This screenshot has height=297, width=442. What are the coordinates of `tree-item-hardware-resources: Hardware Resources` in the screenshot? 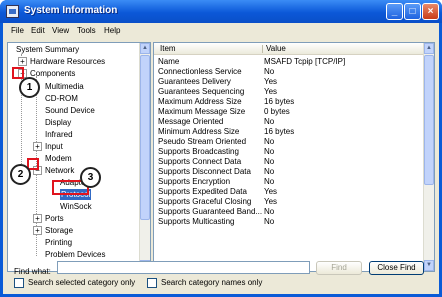 It's located at (67, 61).